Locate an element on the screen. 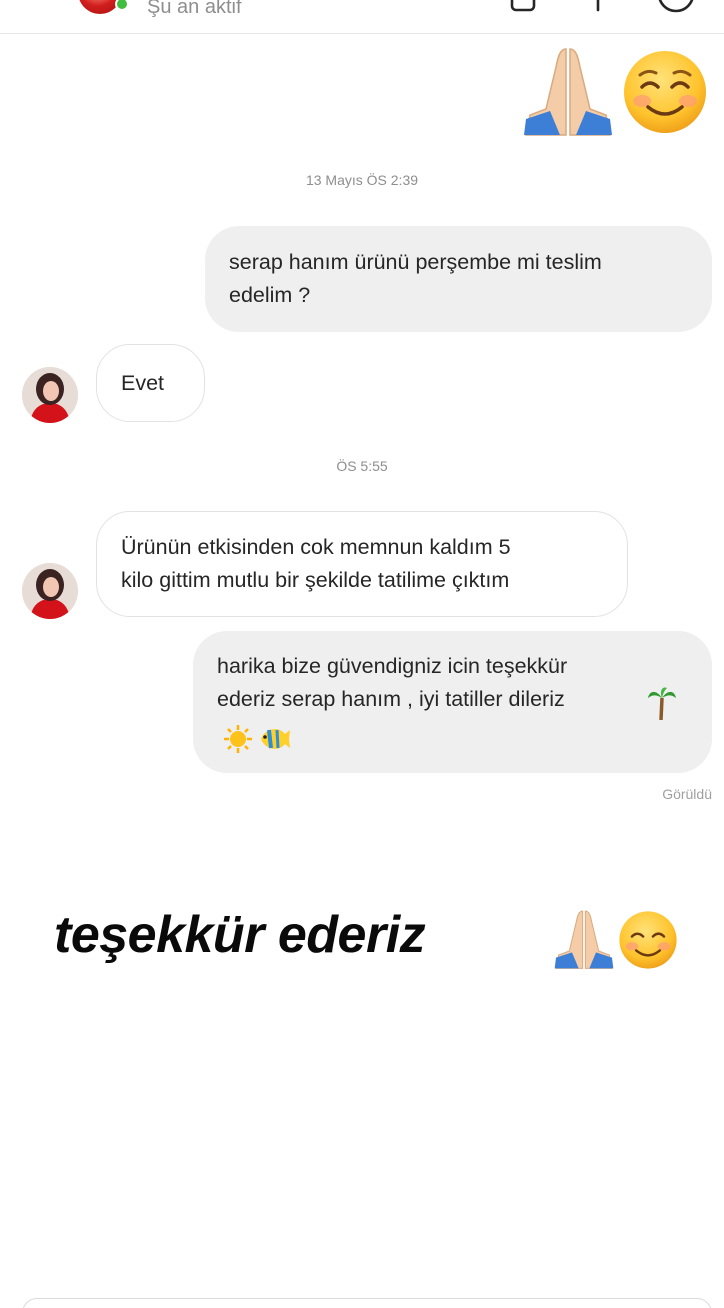  online-status-dot is located at coordinates (122, 5).